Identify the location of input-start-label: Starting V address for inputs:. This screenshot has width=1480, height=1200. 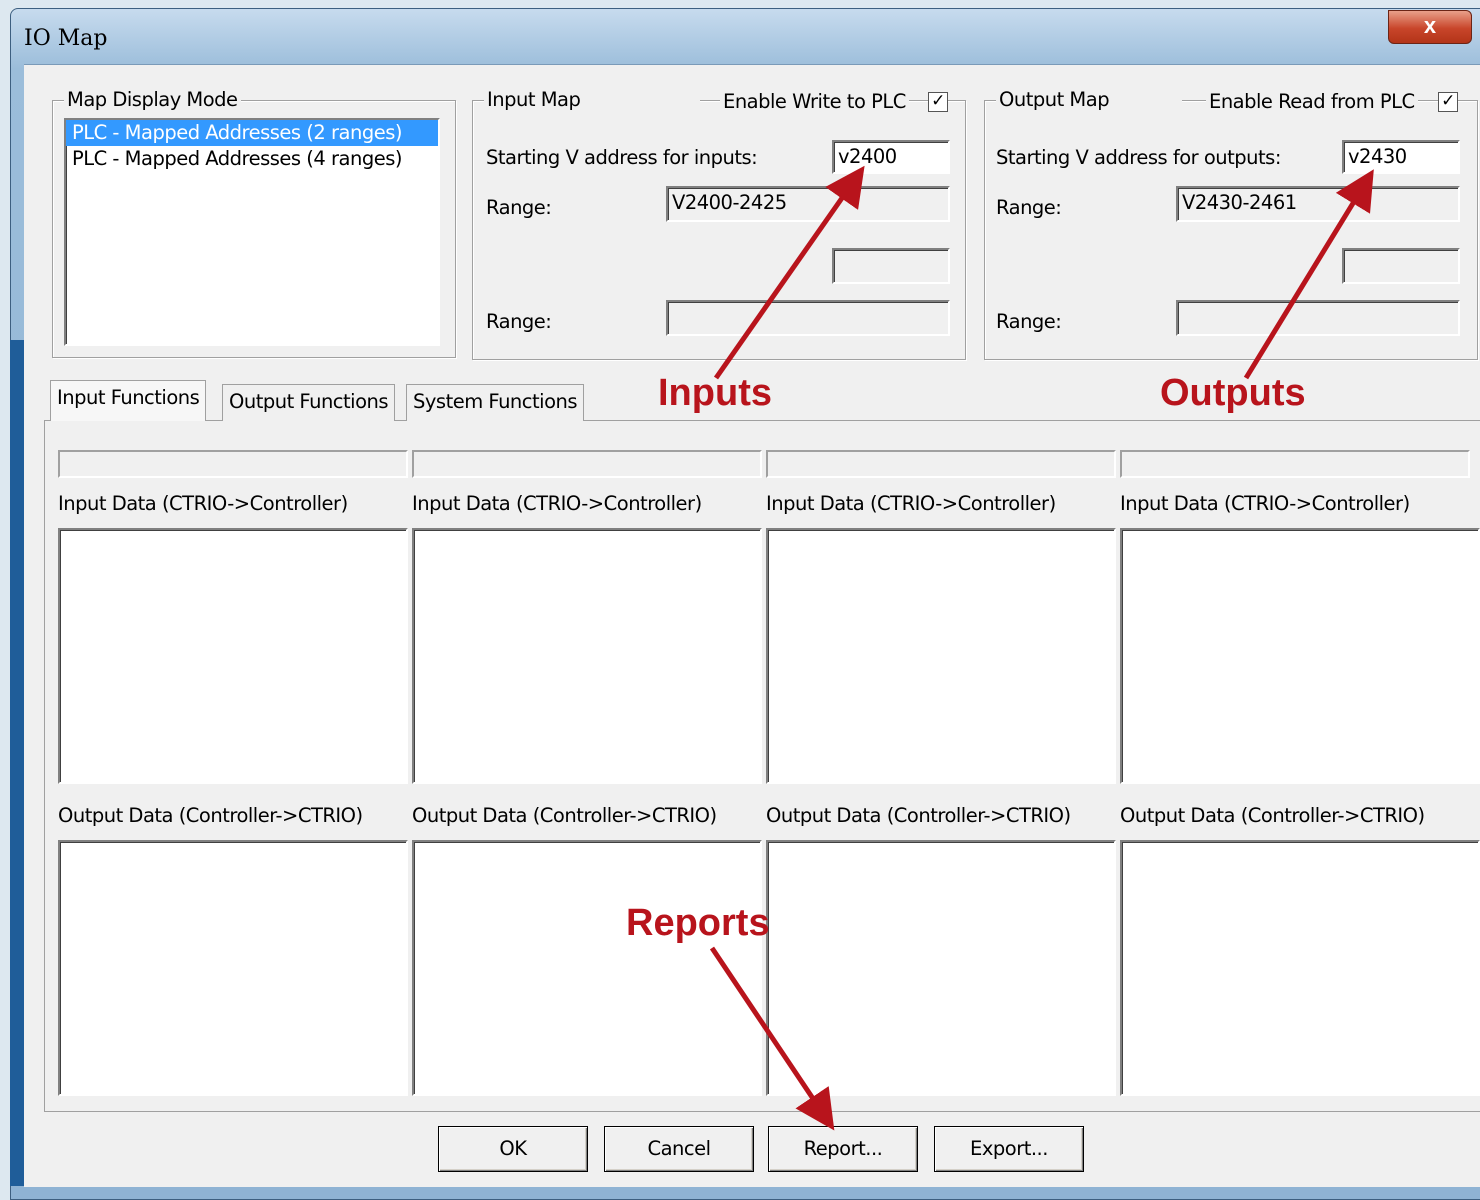
(622, 157).